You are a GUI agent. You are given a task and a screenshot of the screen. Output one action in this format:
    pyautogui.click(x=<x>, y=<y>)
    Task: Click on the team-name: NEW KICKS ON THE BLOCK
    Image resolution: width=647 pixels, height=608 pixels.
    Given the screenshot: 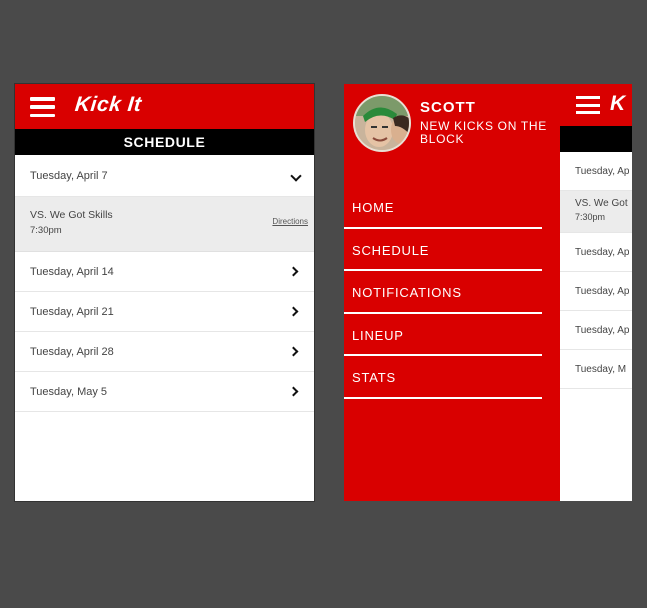 What is the action you would take?
    pyautogui.click(x=483, y=132)
    